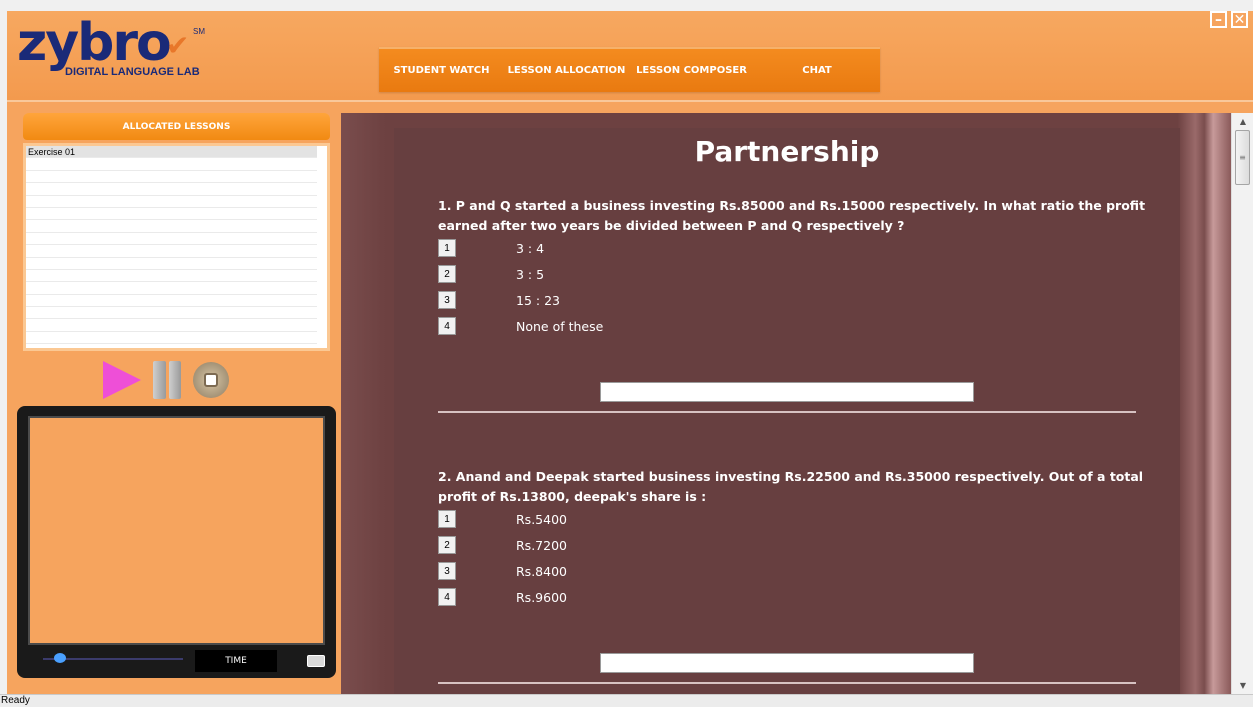  I want to click on close-button: ✕, so click(1239, 19).